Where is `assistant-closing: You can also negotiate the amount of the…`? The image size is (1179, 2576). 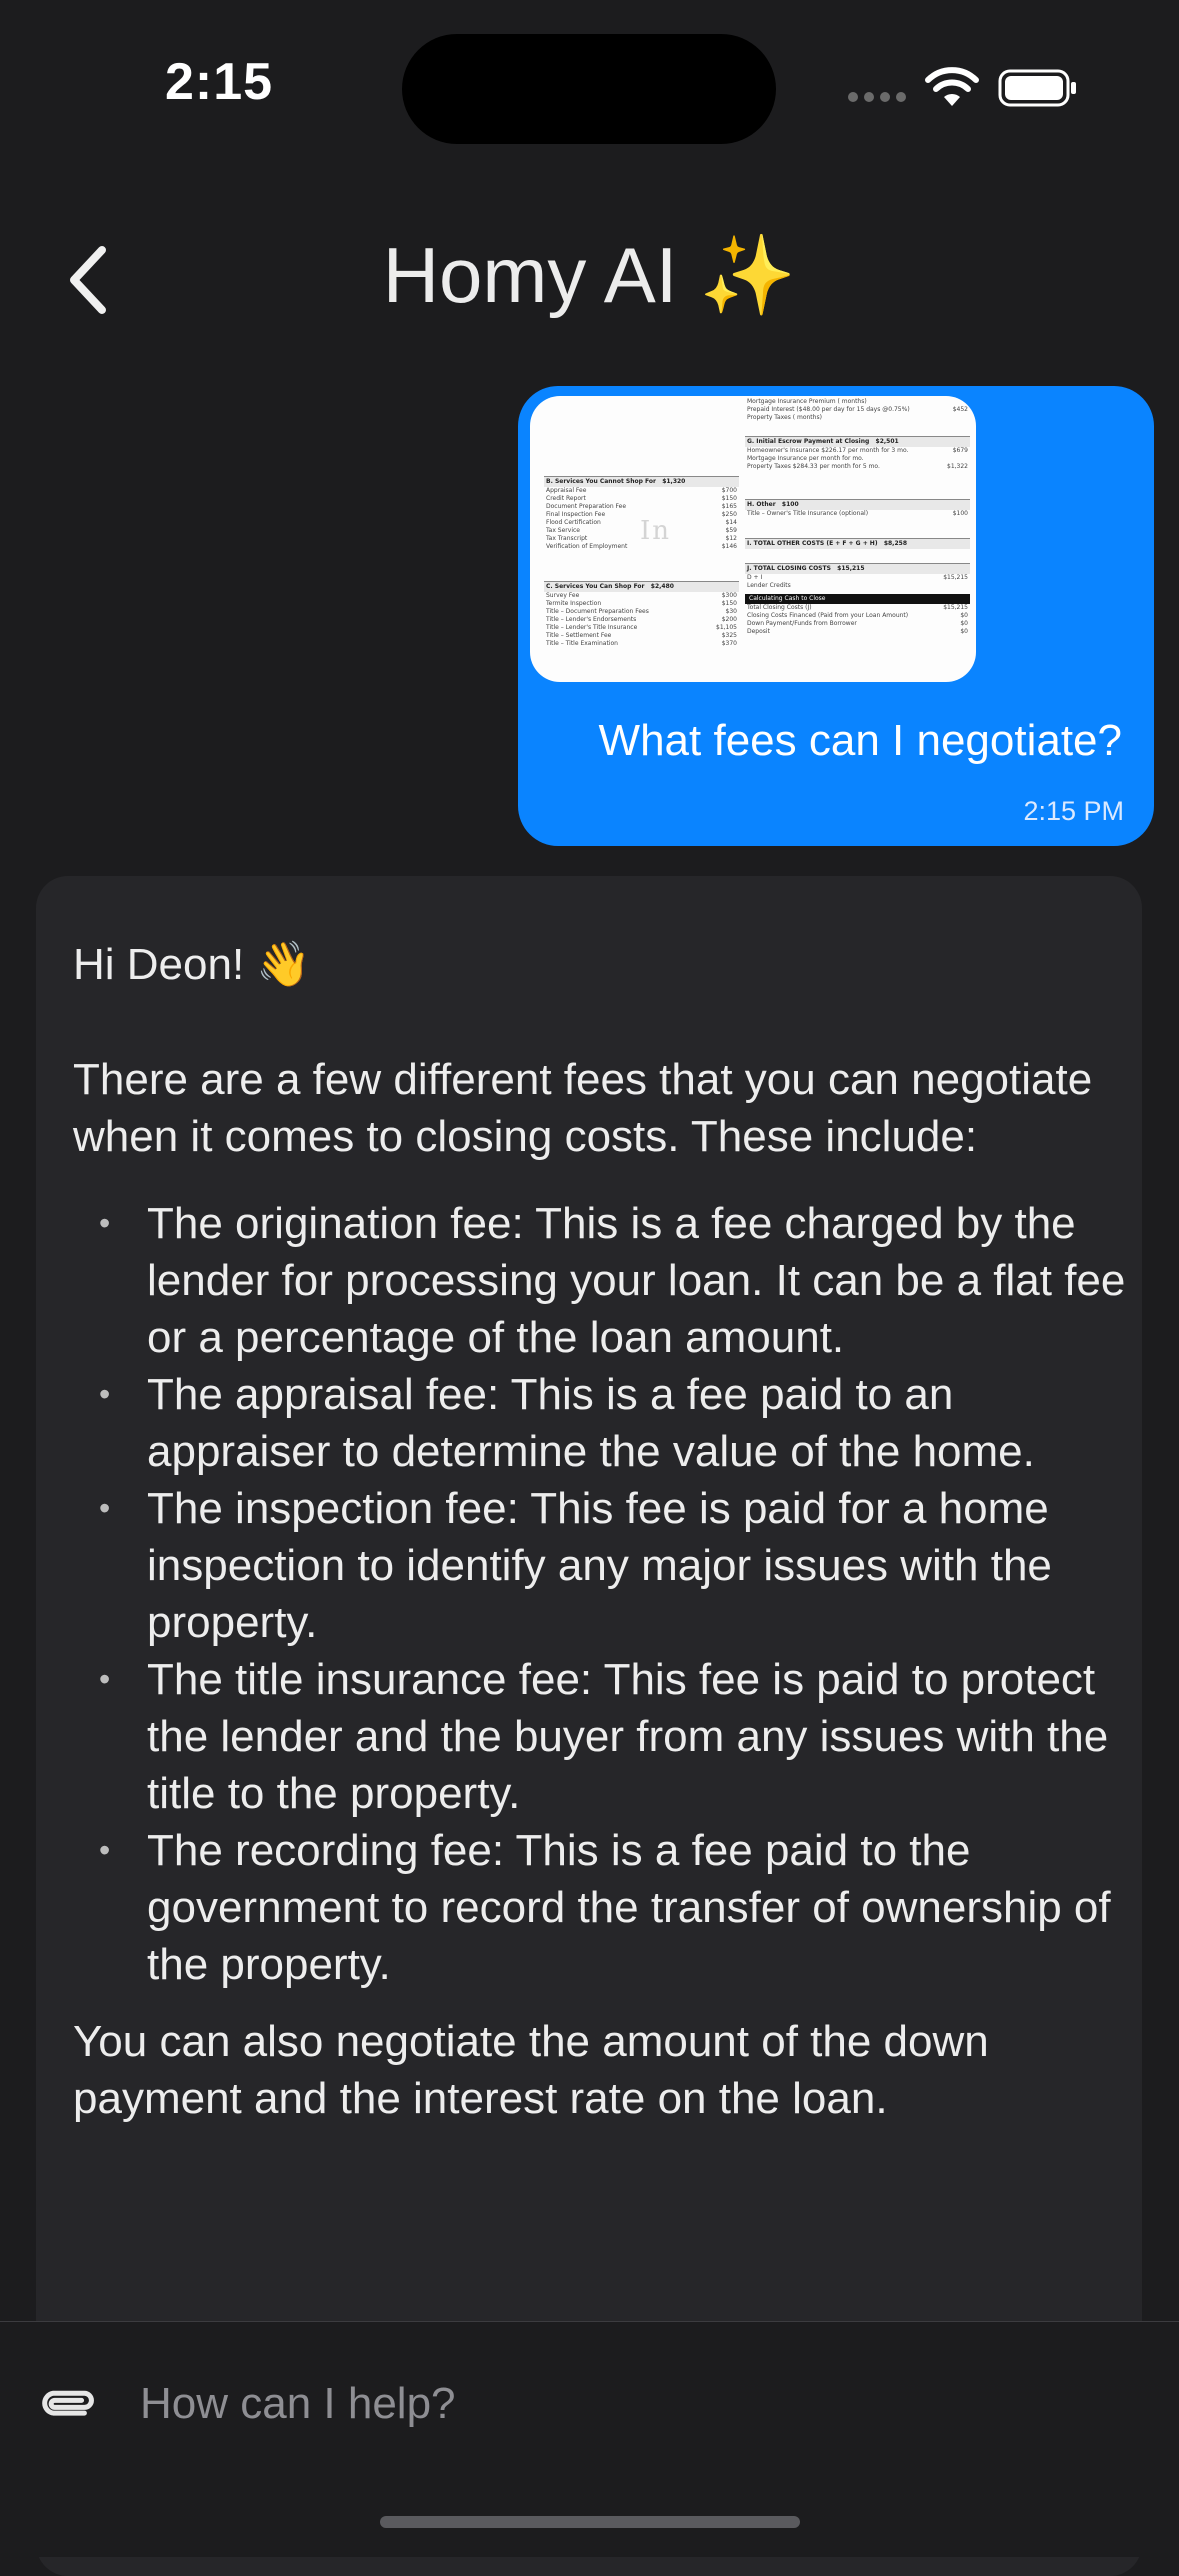 assistant-closing: You can also negotiate the amount of the… is located at coordinates (531, 2070).